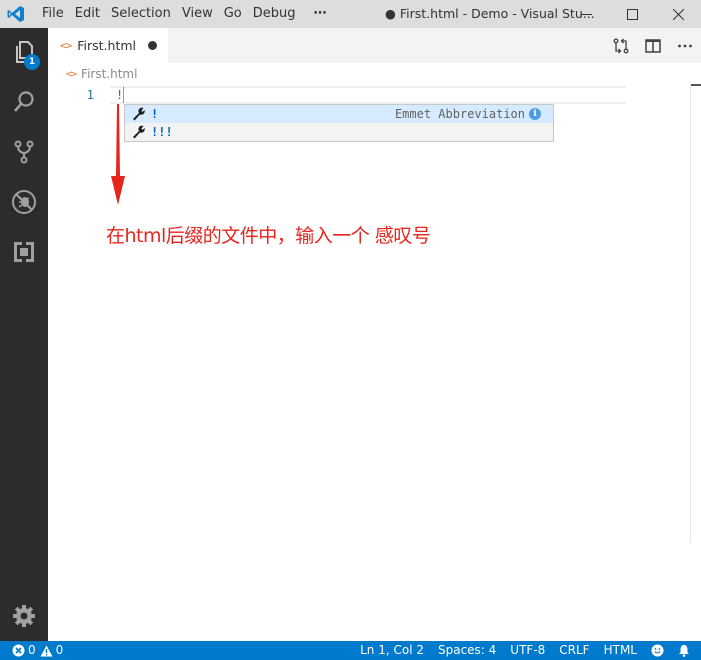 The image size is (701, 660). I want to click on split-editor-button, so click(653, 45).